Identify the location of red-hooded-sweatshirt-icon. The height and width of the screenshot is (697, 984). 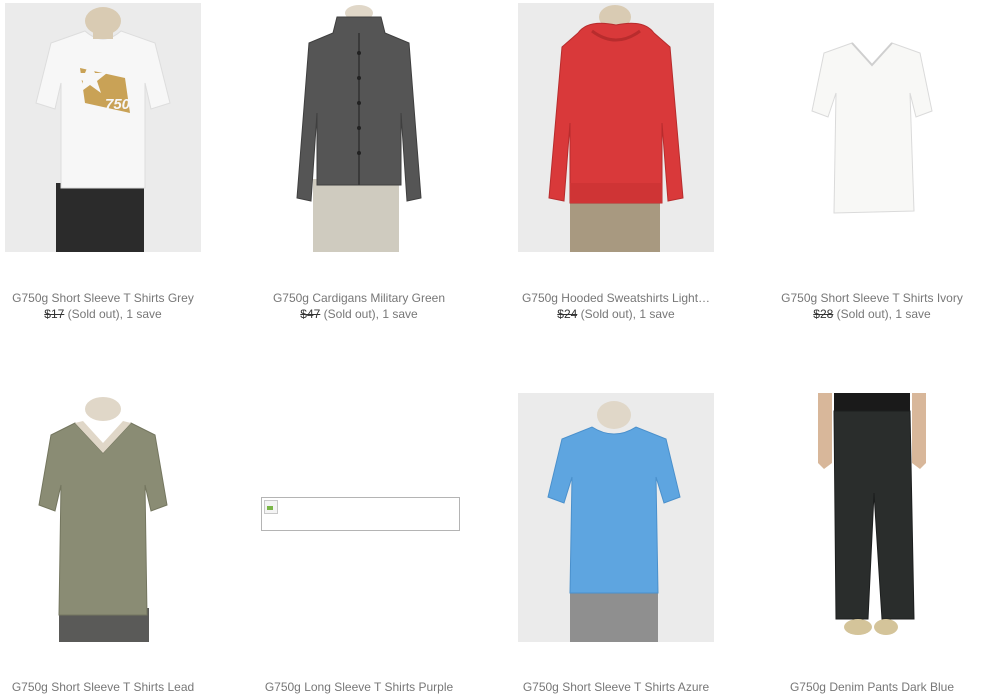
(616, 128).